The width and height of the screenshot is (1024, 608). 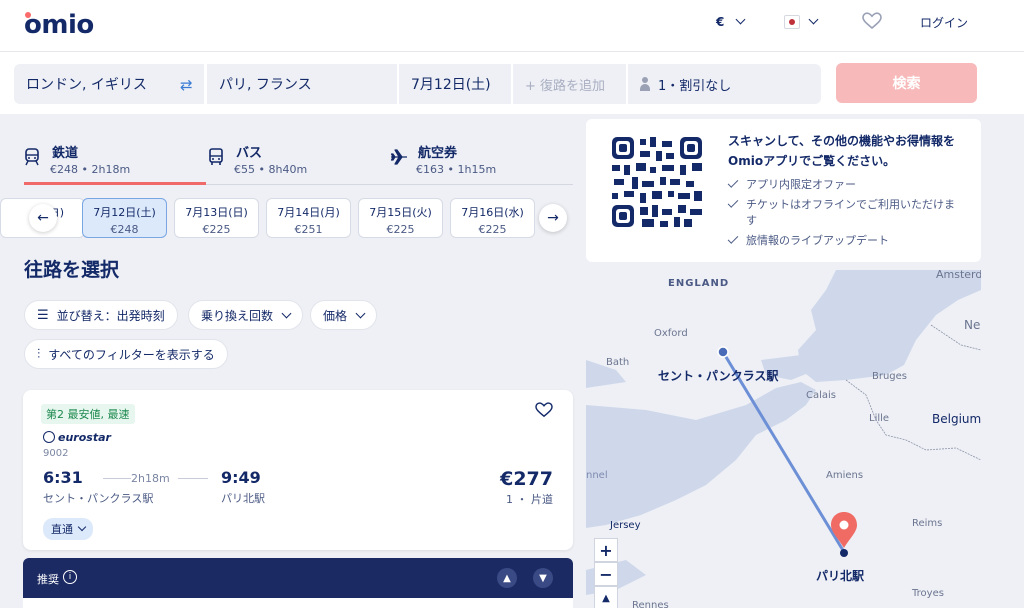 What do you see at coordinates (298, 578) in the screenshot?
I see `recommendation-bar: 推奨 i ▲ ▼` at bounding box center [298, 578].